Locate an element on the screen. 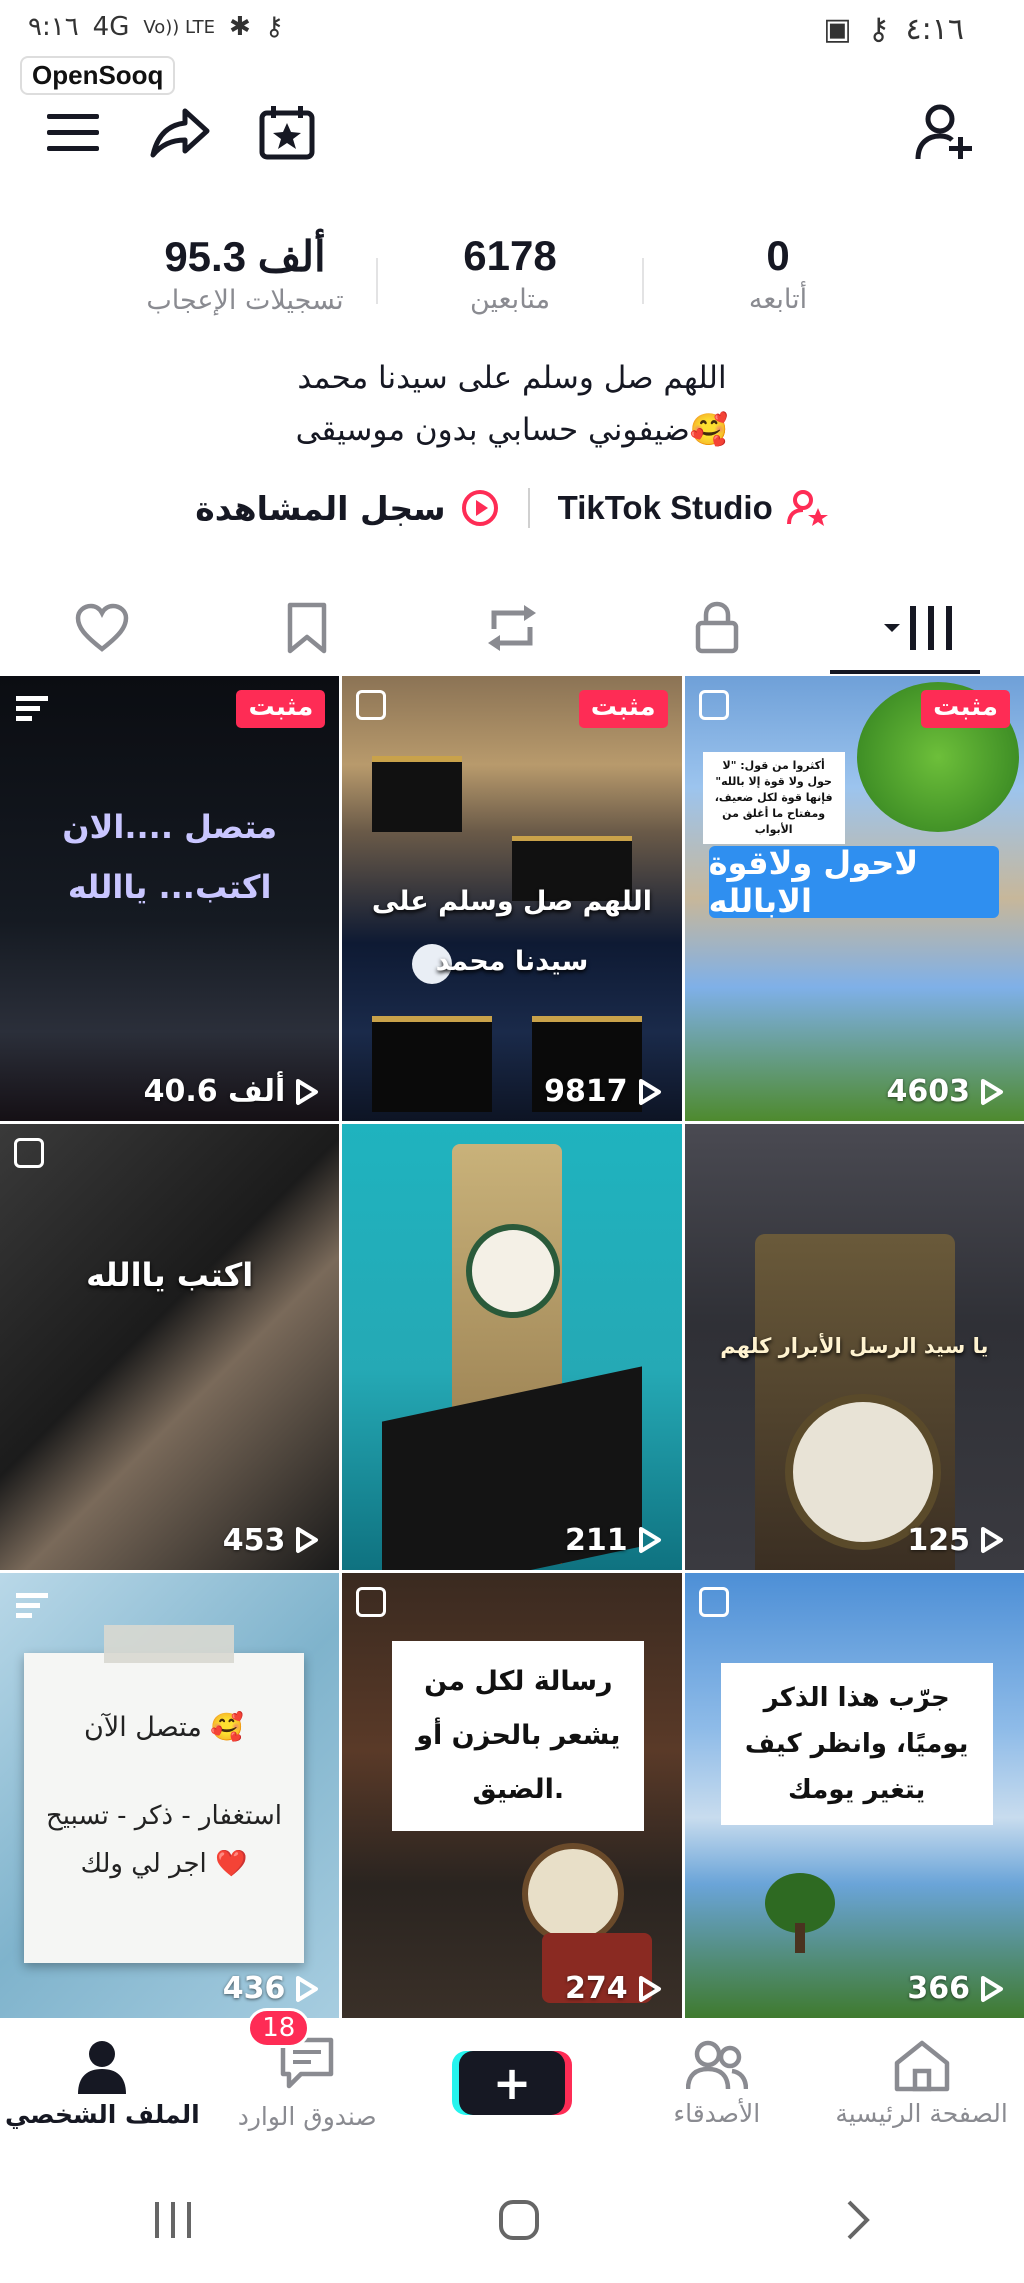 This screenshot has width=1024, height=2283. video-thumbnail: رسالة لكل من يشعر بالحزن أو الضيق. 274 is located at coordinates (512, 1795).